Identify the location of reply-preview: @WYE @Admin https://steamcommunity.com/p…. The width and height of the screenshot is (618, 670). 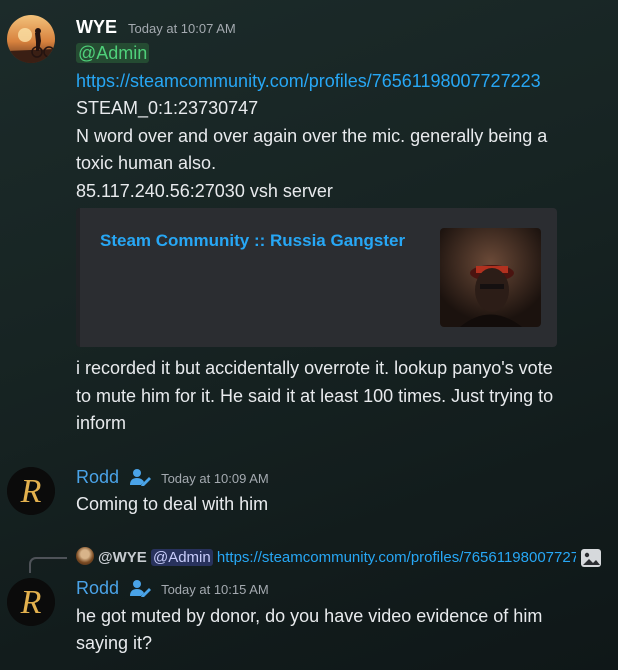
(326, 558).